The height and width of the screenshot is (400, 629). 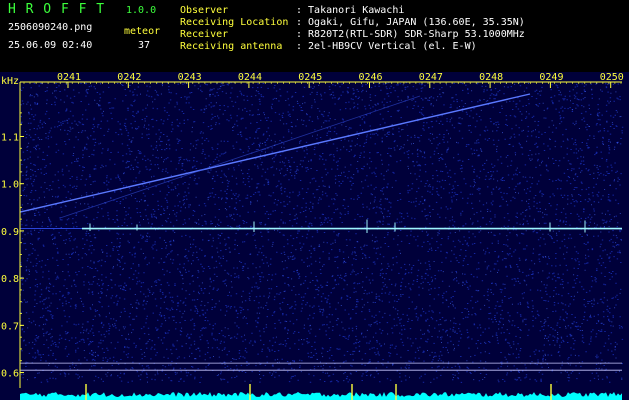 What do you see at coordinates (310, 77) in the screenshot?
I see `x-tick-label: 0245` at bounding box center [310, 77].